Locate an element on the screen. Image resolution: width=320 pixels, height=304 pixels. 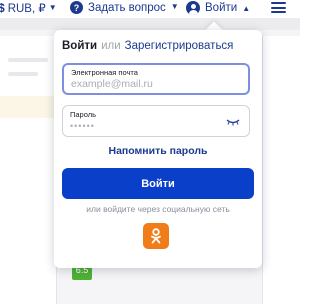
remind-password-link: Напомнить пароль is located at coordinates (158, 151).